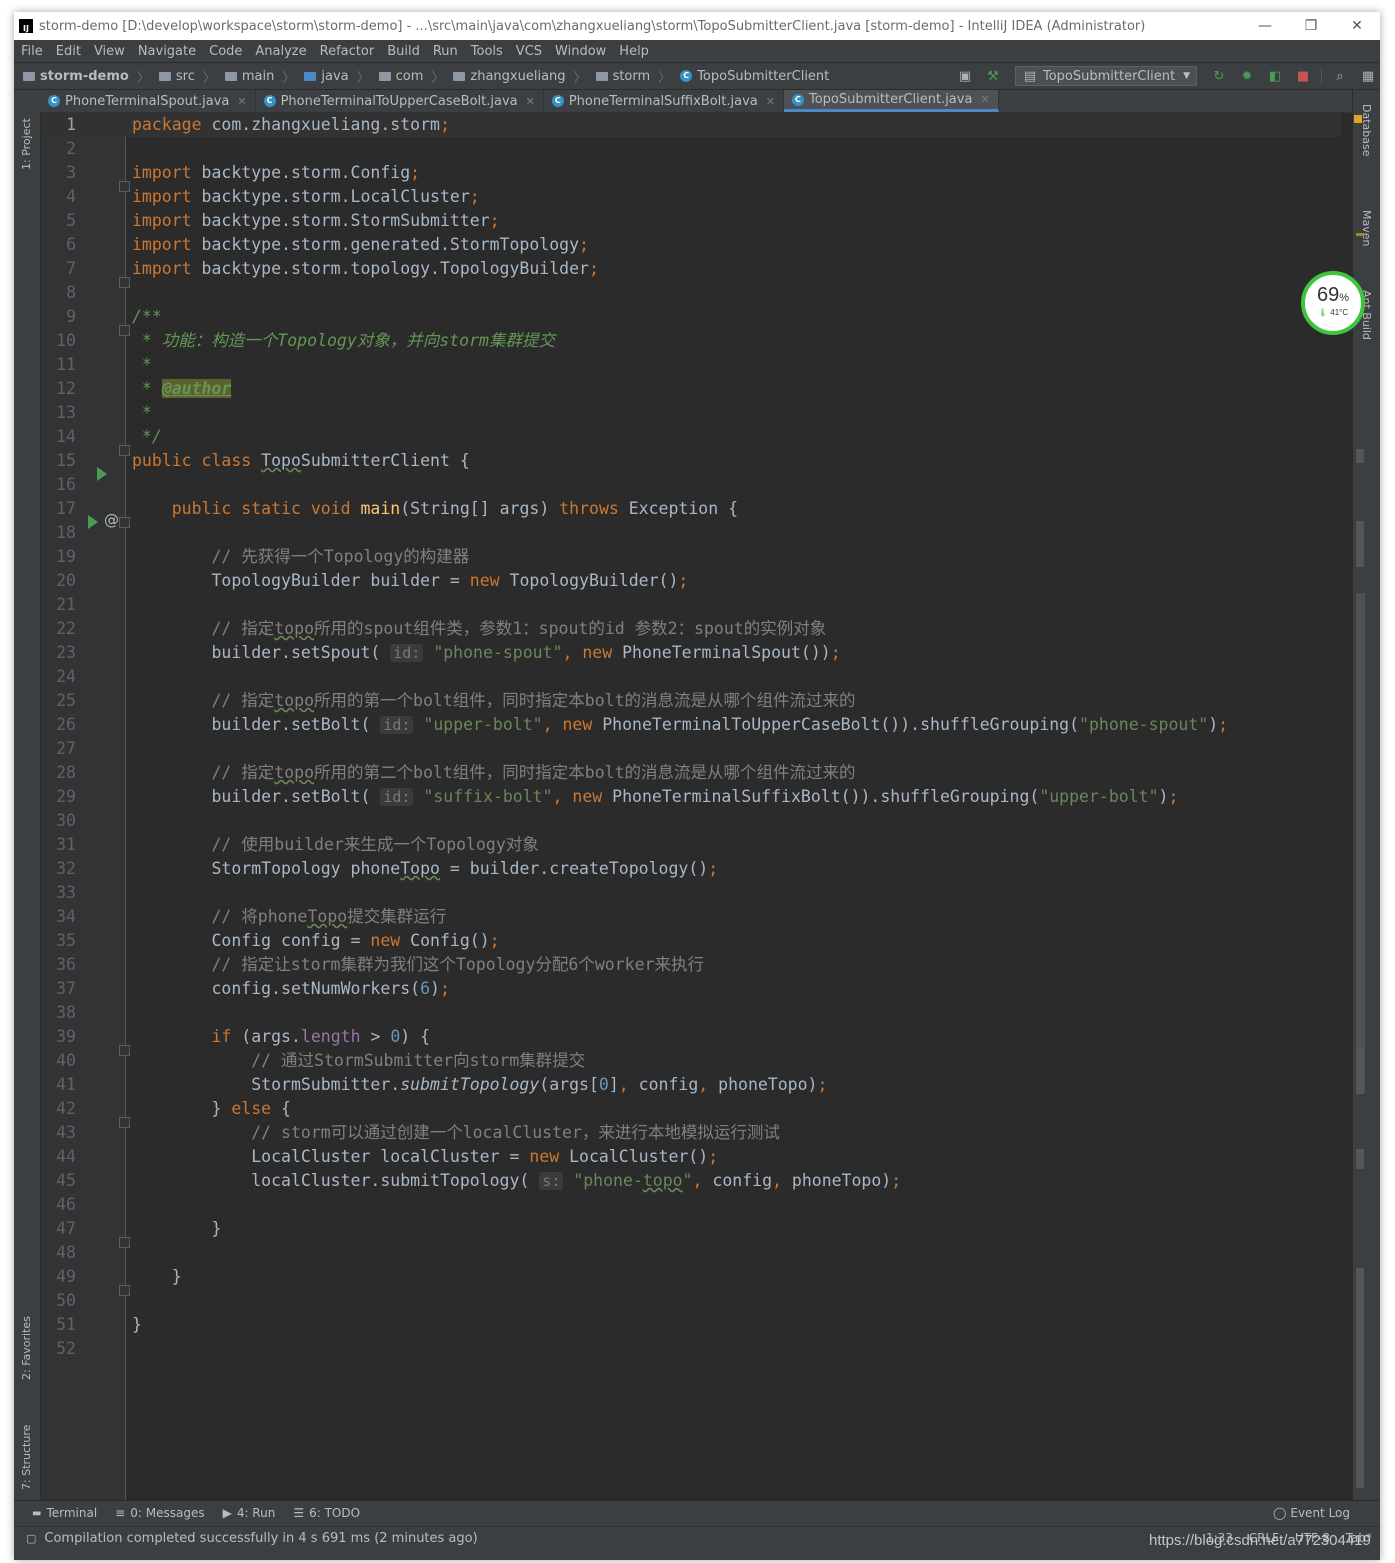 Image resolution: width=1395 pixels, height=1563 pixels. I want to click on code-line: 40 // 通过StormSubmitter向storm集群提交, so click(691, 1061).